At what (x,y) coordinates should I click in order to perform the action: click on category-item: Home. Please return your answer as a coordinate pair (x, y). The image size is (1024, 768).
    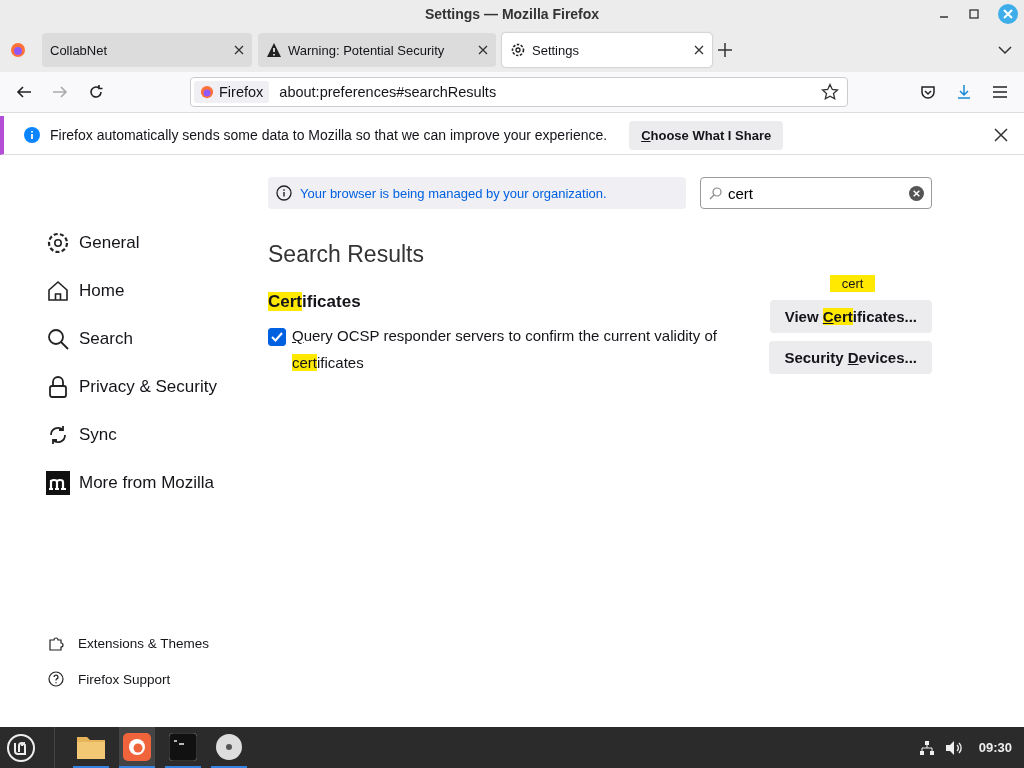
    Looking at the image, I should click on (157, 291).